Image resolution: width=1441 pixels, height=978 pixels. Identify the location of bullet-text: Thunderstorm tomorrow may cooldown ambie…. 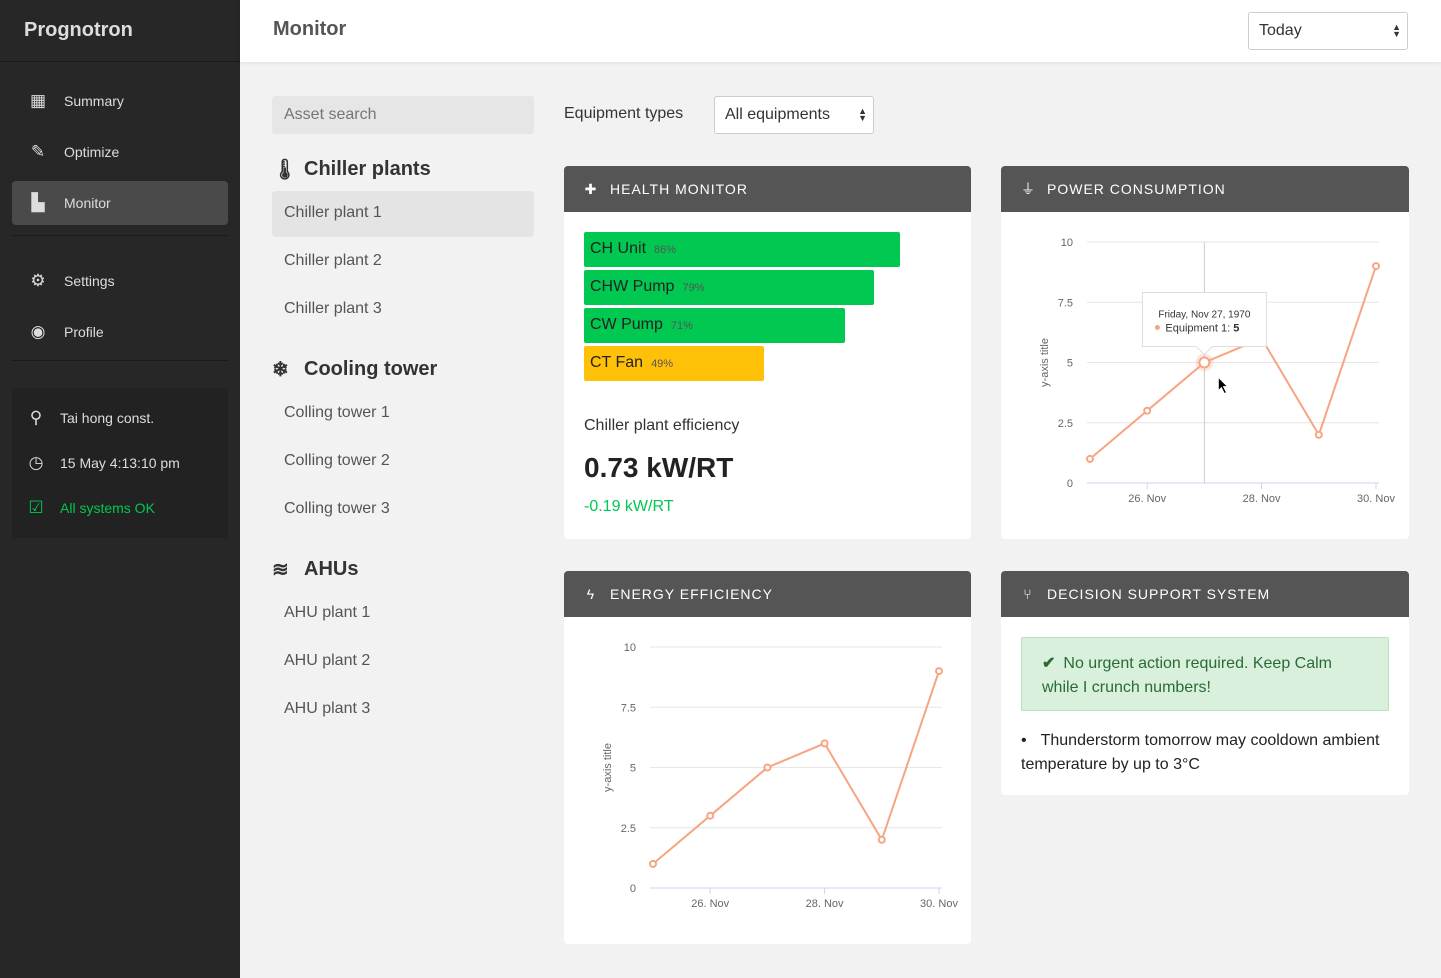
(1200, 752).